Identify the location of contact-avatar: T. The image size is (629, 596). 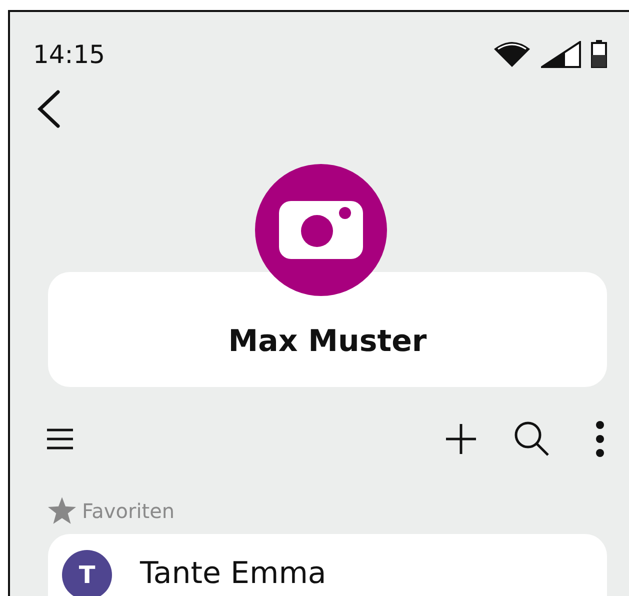
(87, 573).